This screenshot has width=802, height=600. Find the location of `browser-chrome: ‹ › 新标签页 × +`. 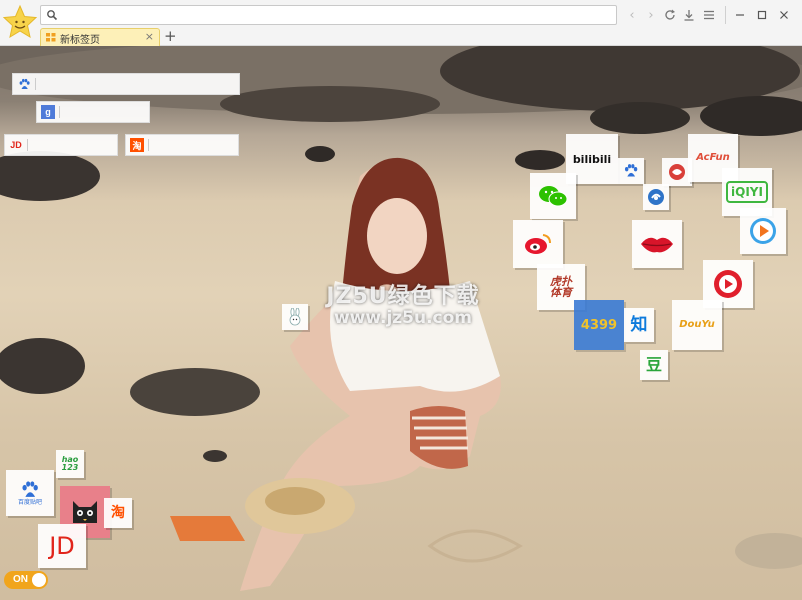

browser-chrome: ‹ › 新标签页 × + is located at coordinates (401, 23).